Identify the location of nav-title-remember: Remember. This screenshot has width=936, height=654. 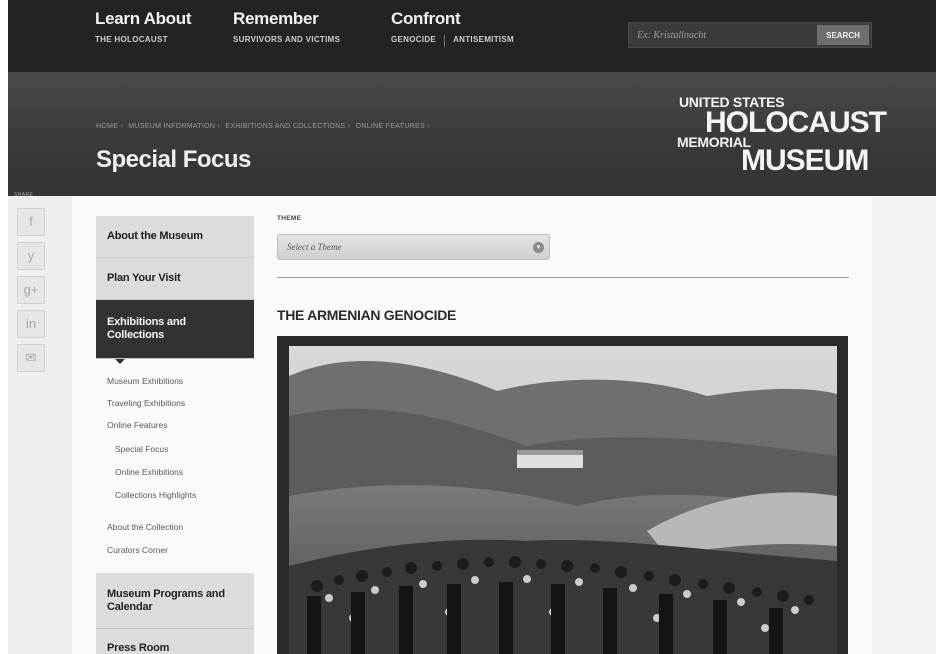
(286, 19).